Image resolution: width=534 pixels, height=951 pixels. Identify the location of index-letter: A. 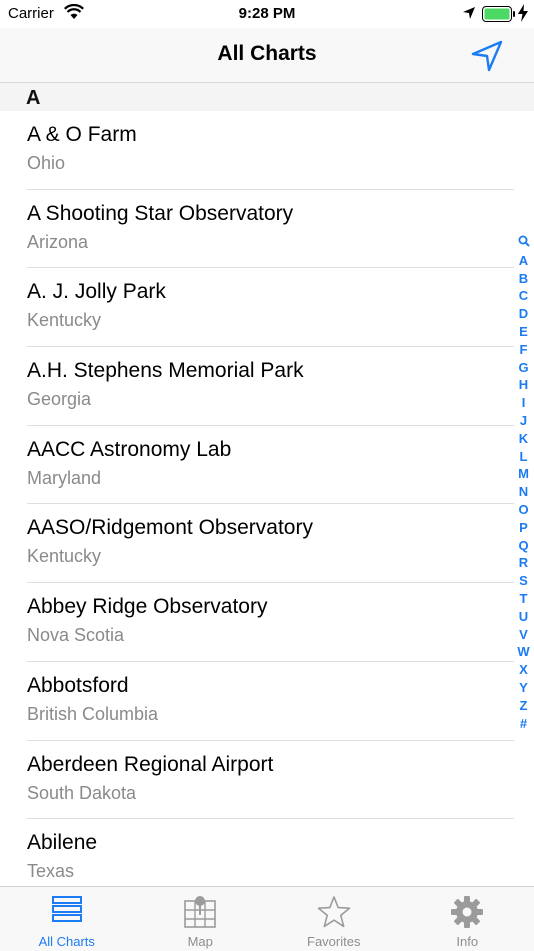
(523, 261).